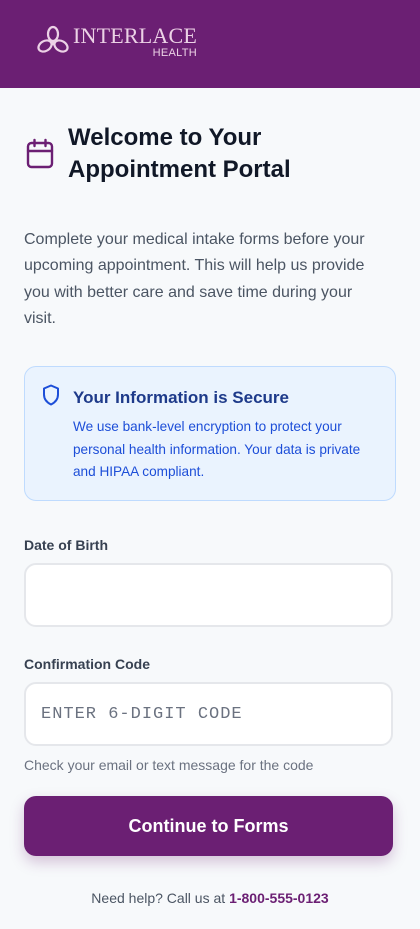 This screenshot has width=420, height=929. Describe the element at coordinates (208, 714) in the screenshot. I see `confirmation-code-input` at that location.